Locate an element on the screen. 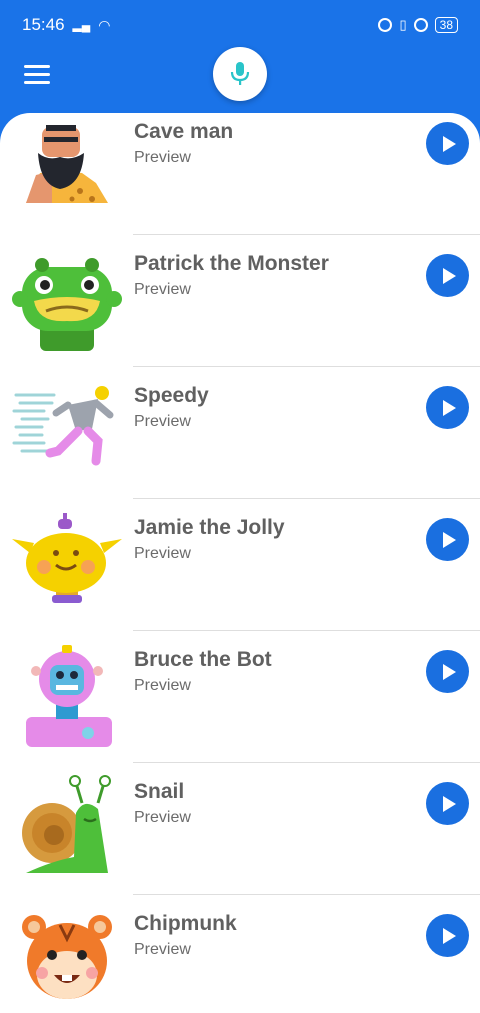 The width and height of the screenshot is (480, 1013). microphone-button is located at coordinates (240, 74).